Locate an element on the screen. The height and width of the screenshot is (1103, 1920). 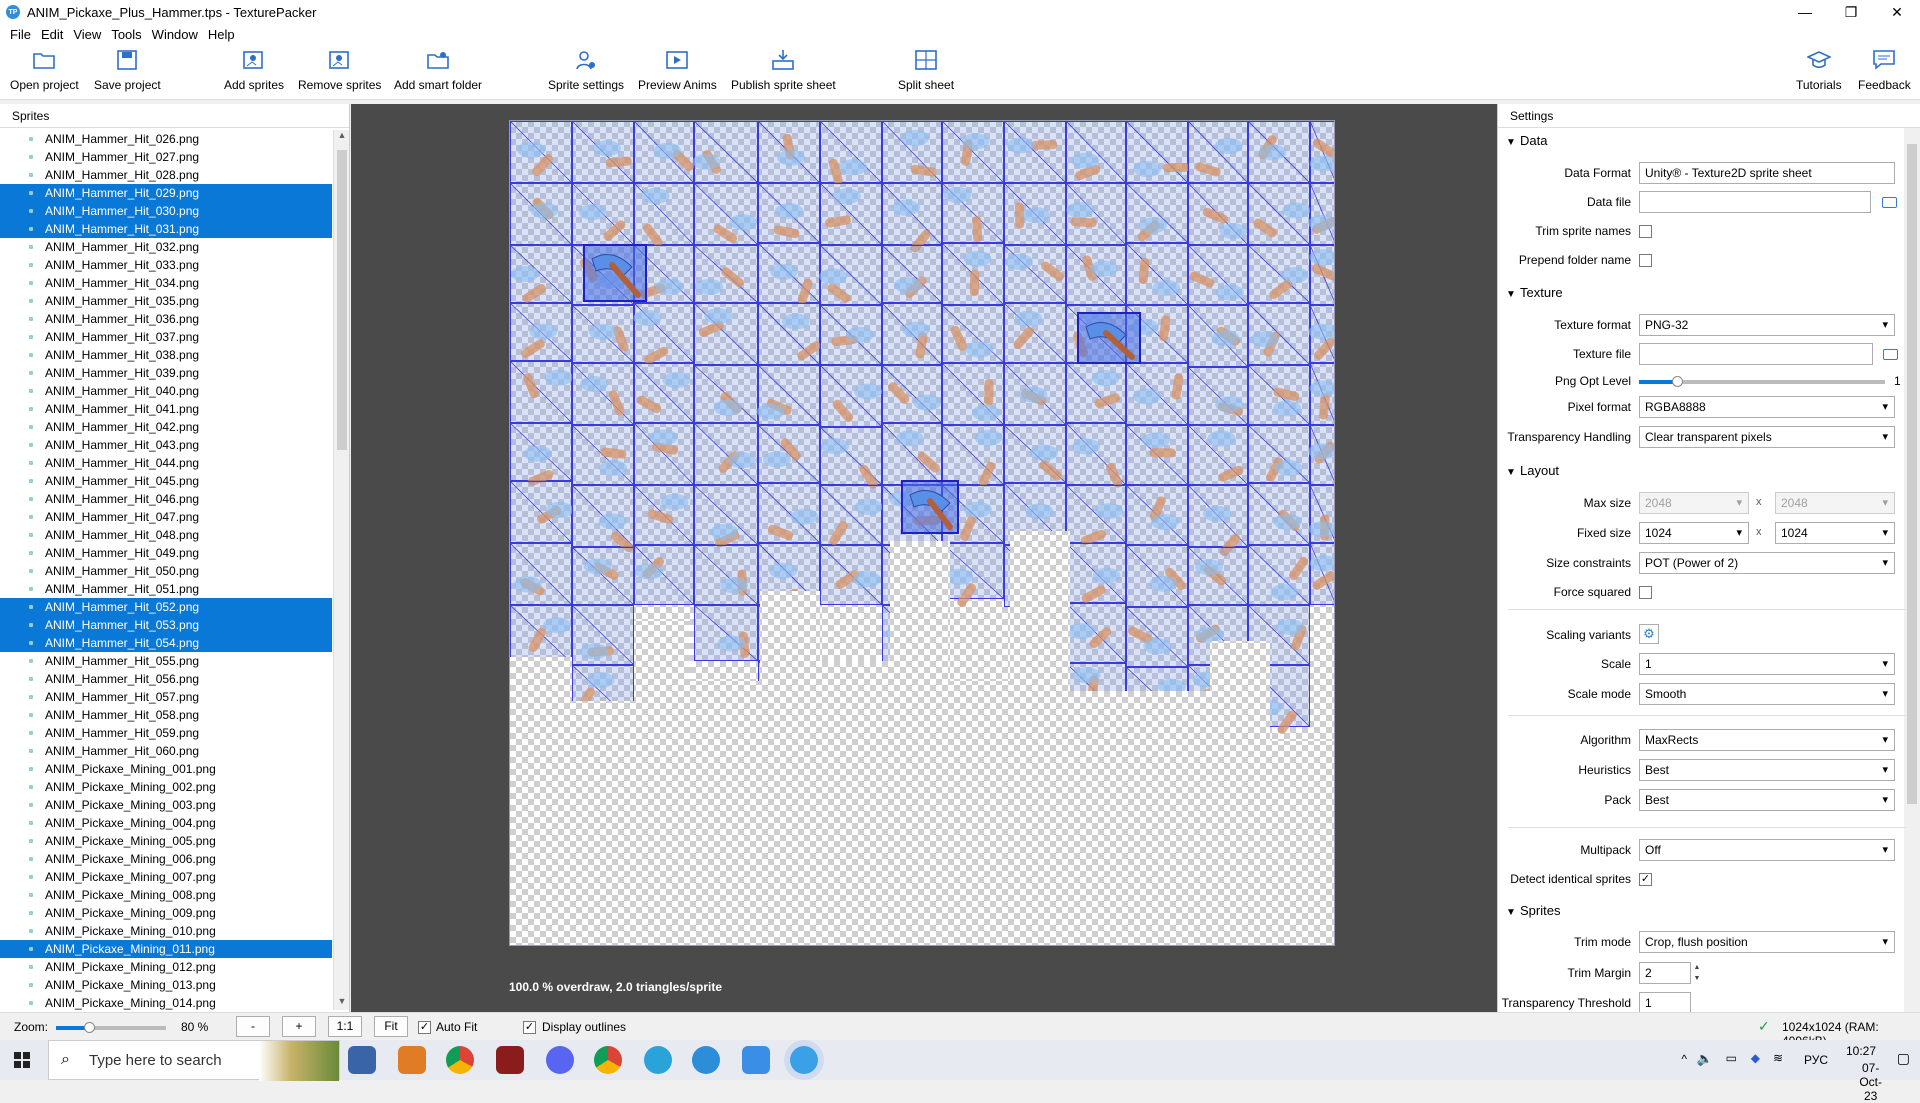
notification-icon: ▢ is located at coordinates (1903, 1058).